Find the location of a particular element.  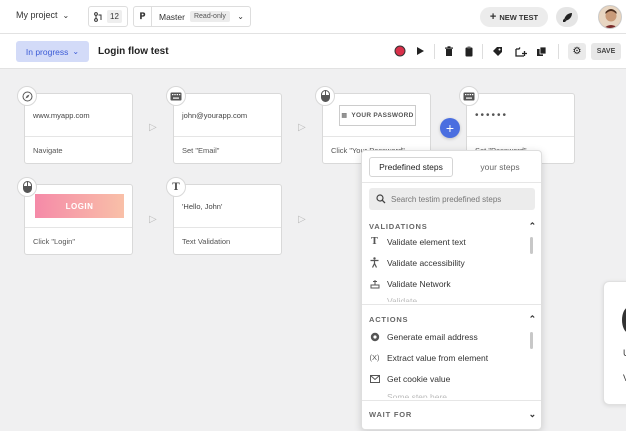

lock-icon: ▩ is located at coordinates (344, 115).